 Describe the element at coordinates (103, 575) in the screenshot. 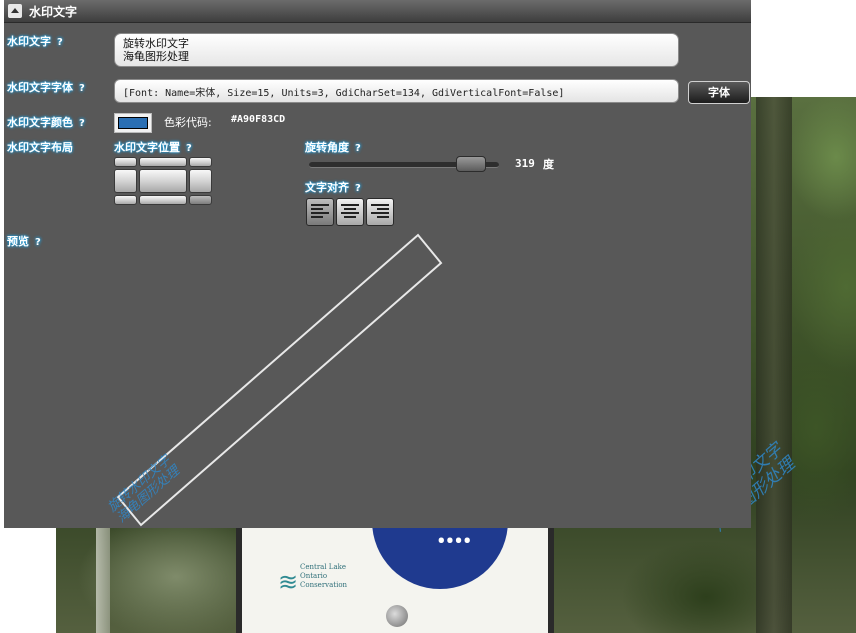

I see `birch-trunk` at that location.